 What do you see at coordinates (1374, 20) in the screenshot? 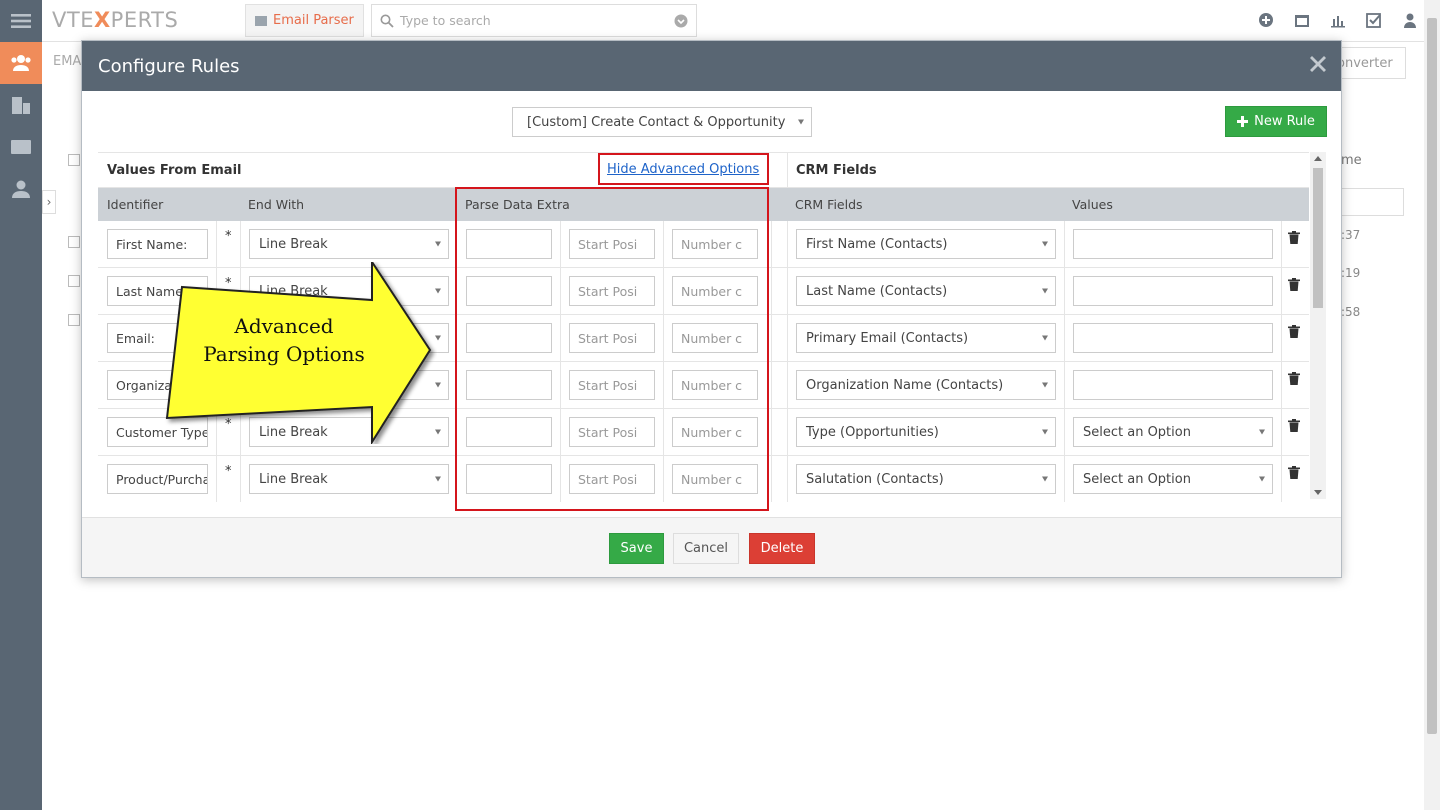
I see `task-check-icon` at bounding box center [1374, 20].